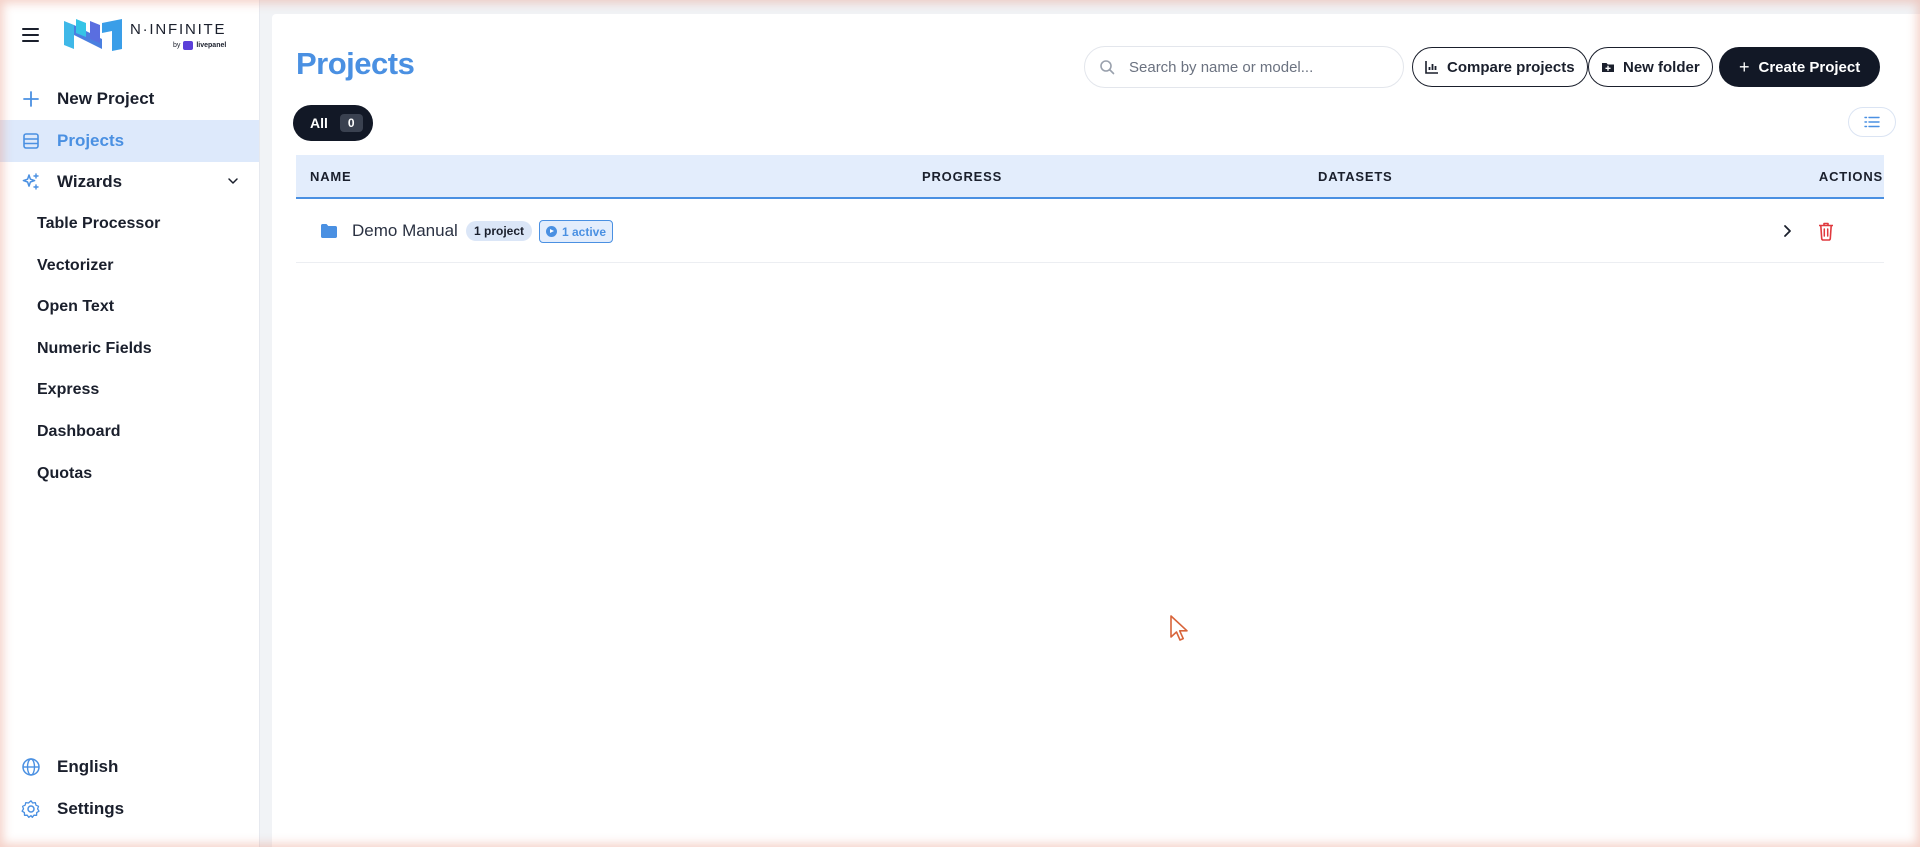 This screenshot has width=1920, height=847. What do you see at coordinates (176, 45) in the screenshot?
I see `brand-by-label: by` at bounding box center [176, 45].